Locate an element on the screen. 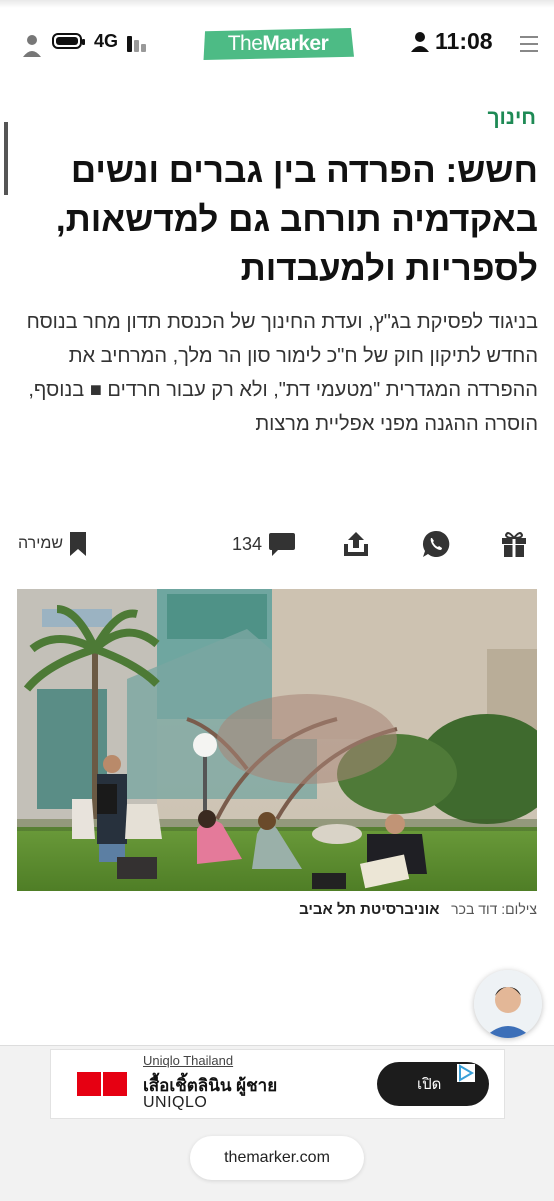 The width and height of the screenshot is (554, 1201). top-fade is located at coordinates (277, 4).